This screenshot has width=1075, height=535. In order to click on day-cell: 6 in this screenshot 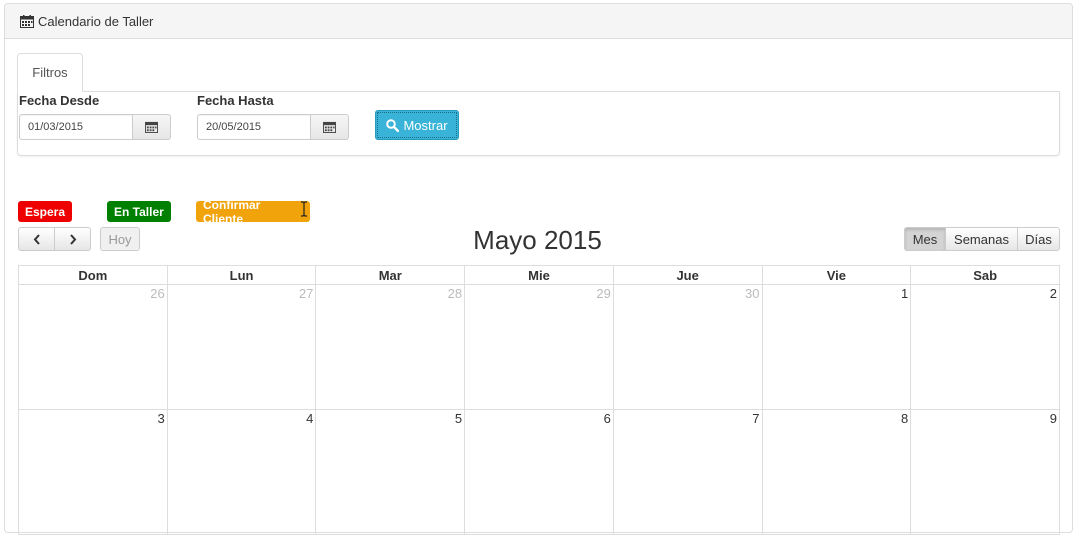, I will do `click(539, 472)`.